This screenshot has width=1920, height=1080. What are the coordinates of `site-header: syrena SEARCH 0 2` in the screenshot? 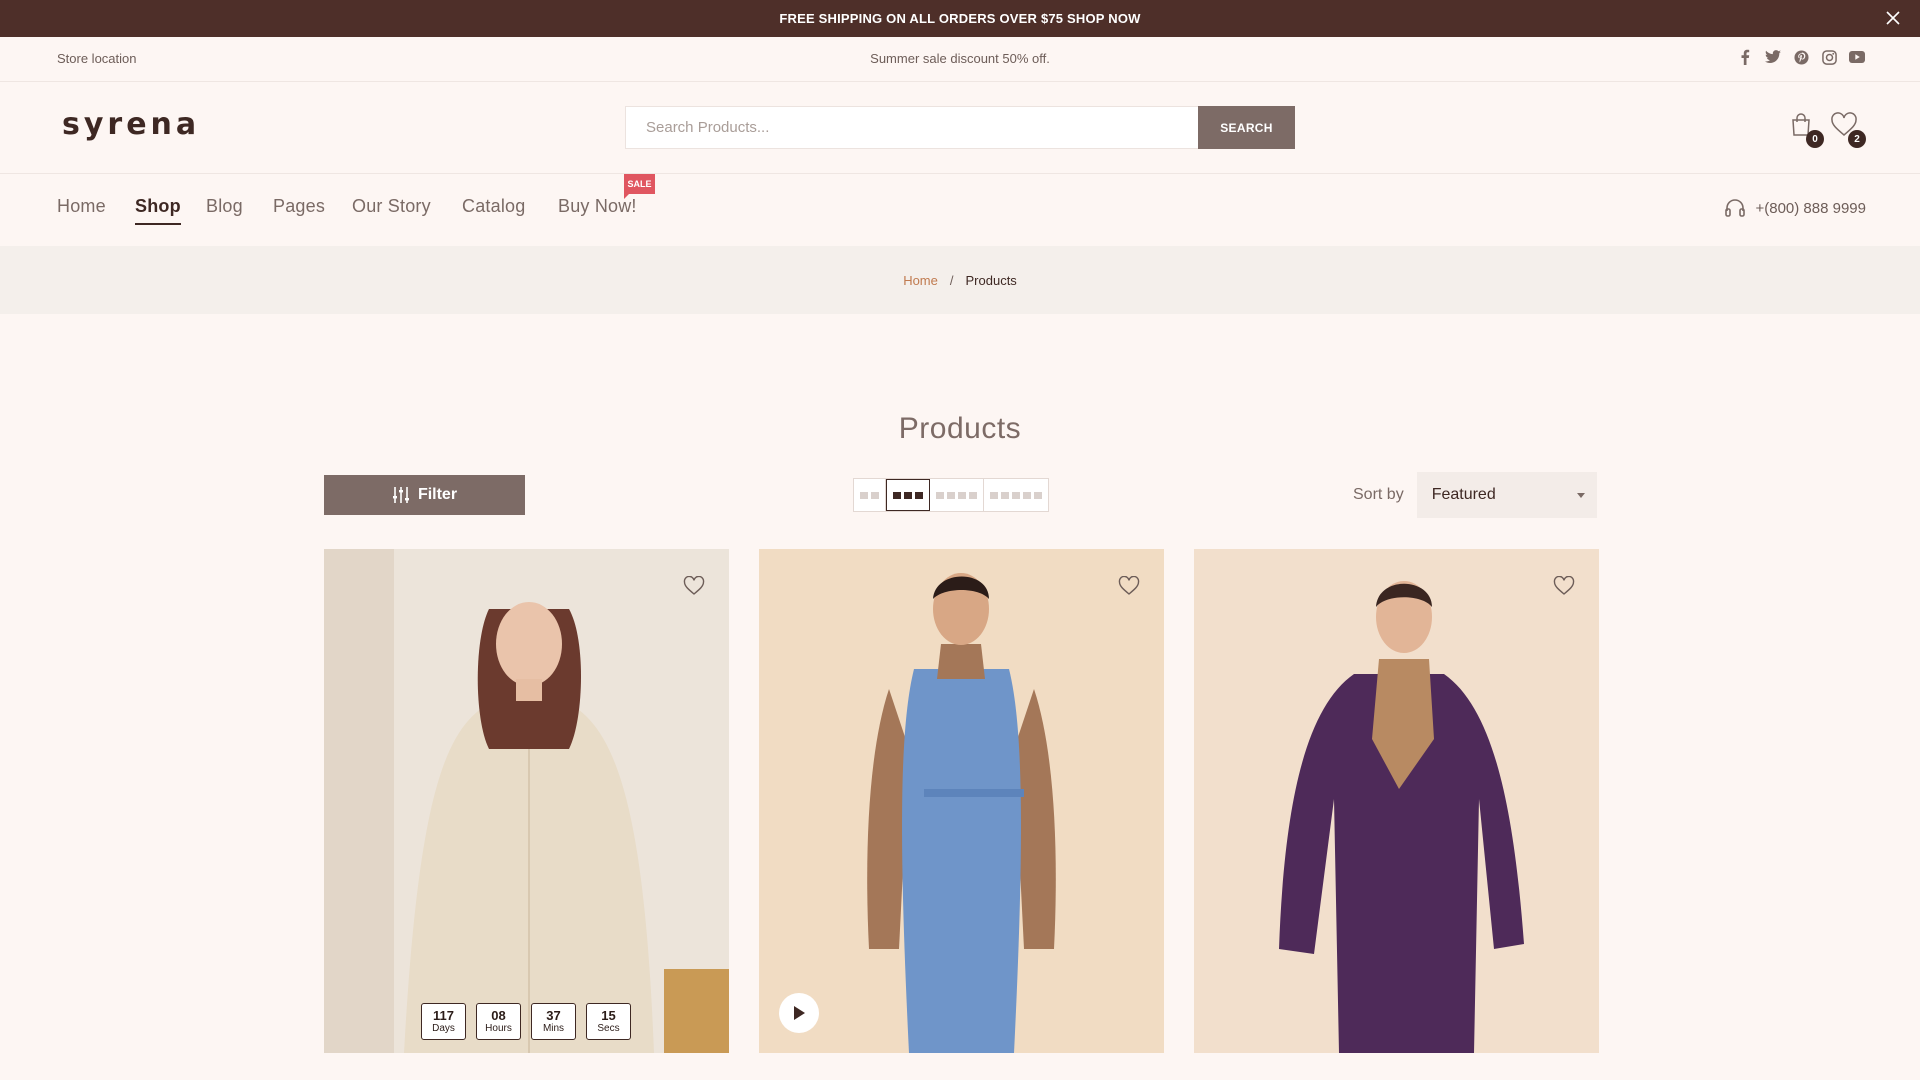 It's located at (960, 128).